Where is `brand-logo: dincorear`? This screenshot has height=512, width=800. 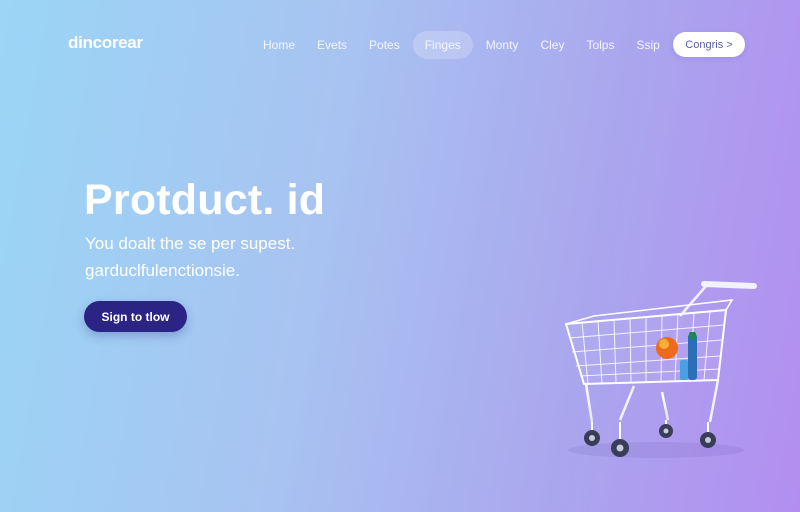
brand-logo: dincorear is located at coordinates (105, 43).